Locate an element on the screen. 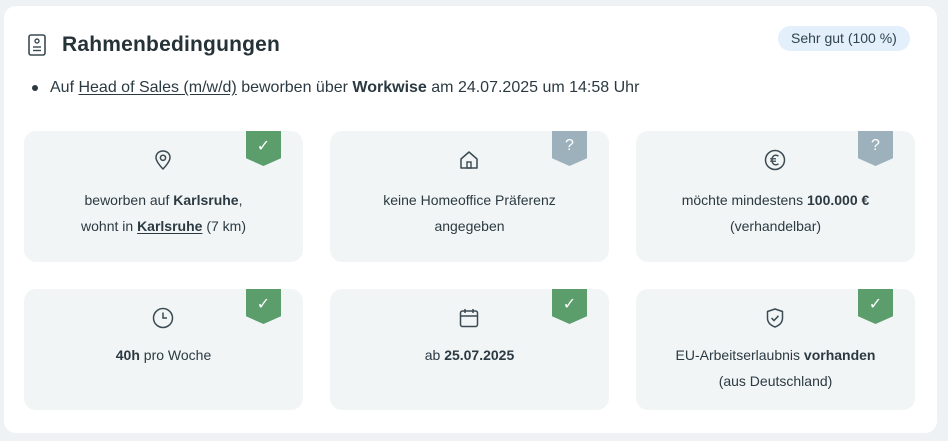 The image size is (948, 441). application-via: beworben über is located at coordinates (294, 87).